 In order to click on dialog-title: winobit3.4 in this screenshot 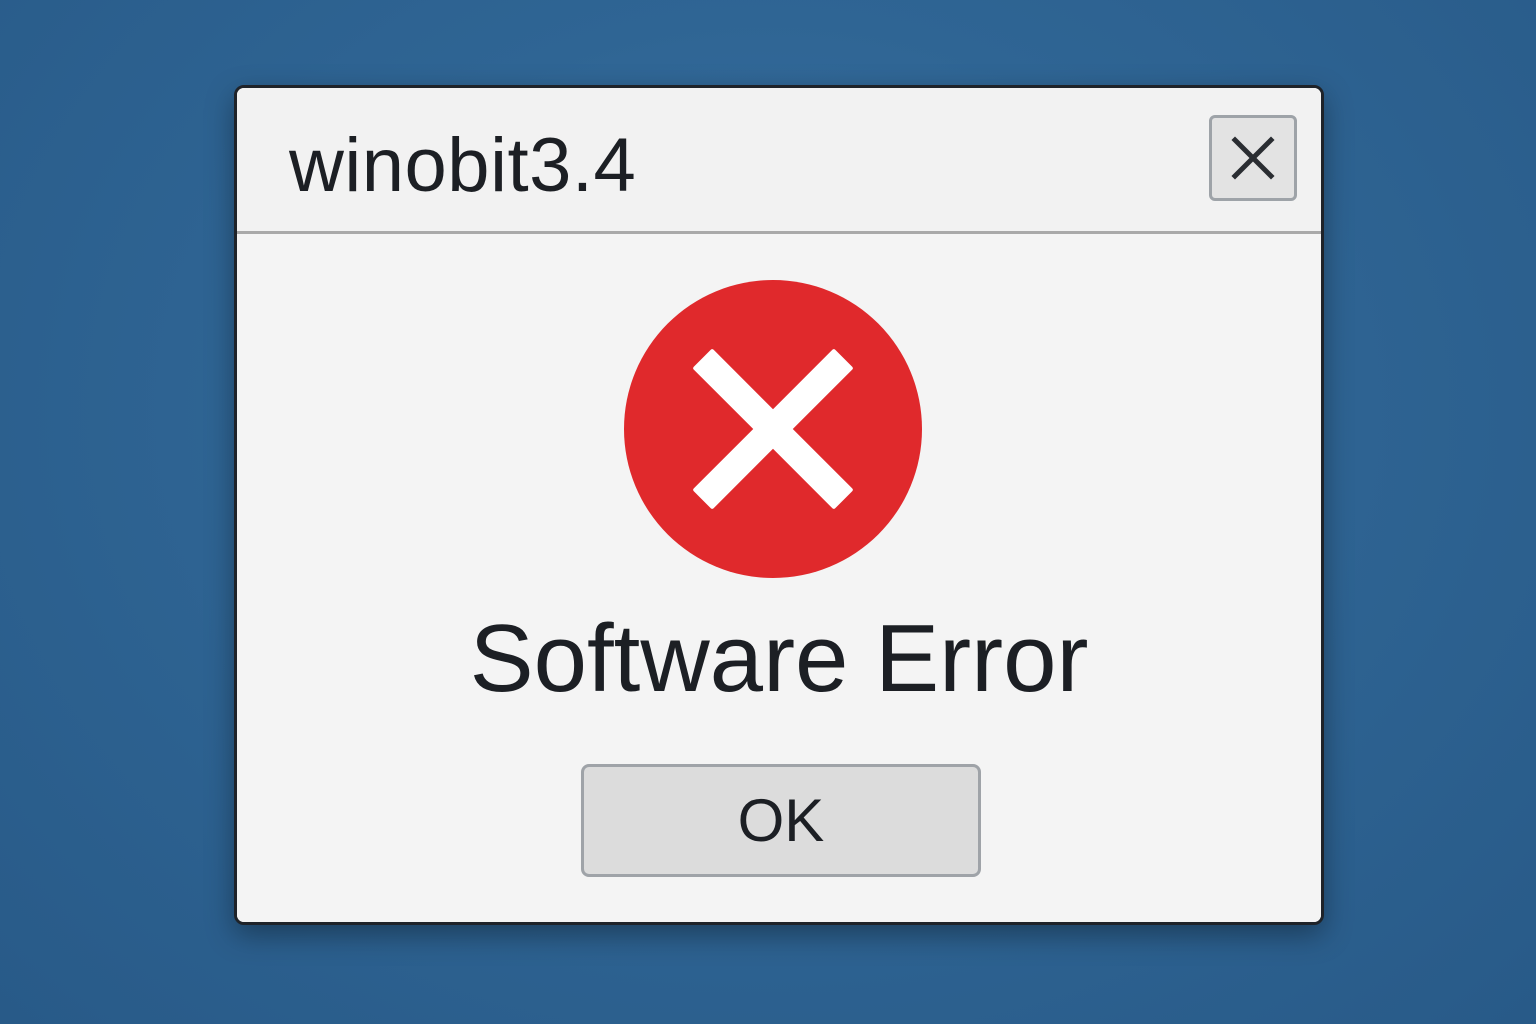, I will do `click(463, 165)`.